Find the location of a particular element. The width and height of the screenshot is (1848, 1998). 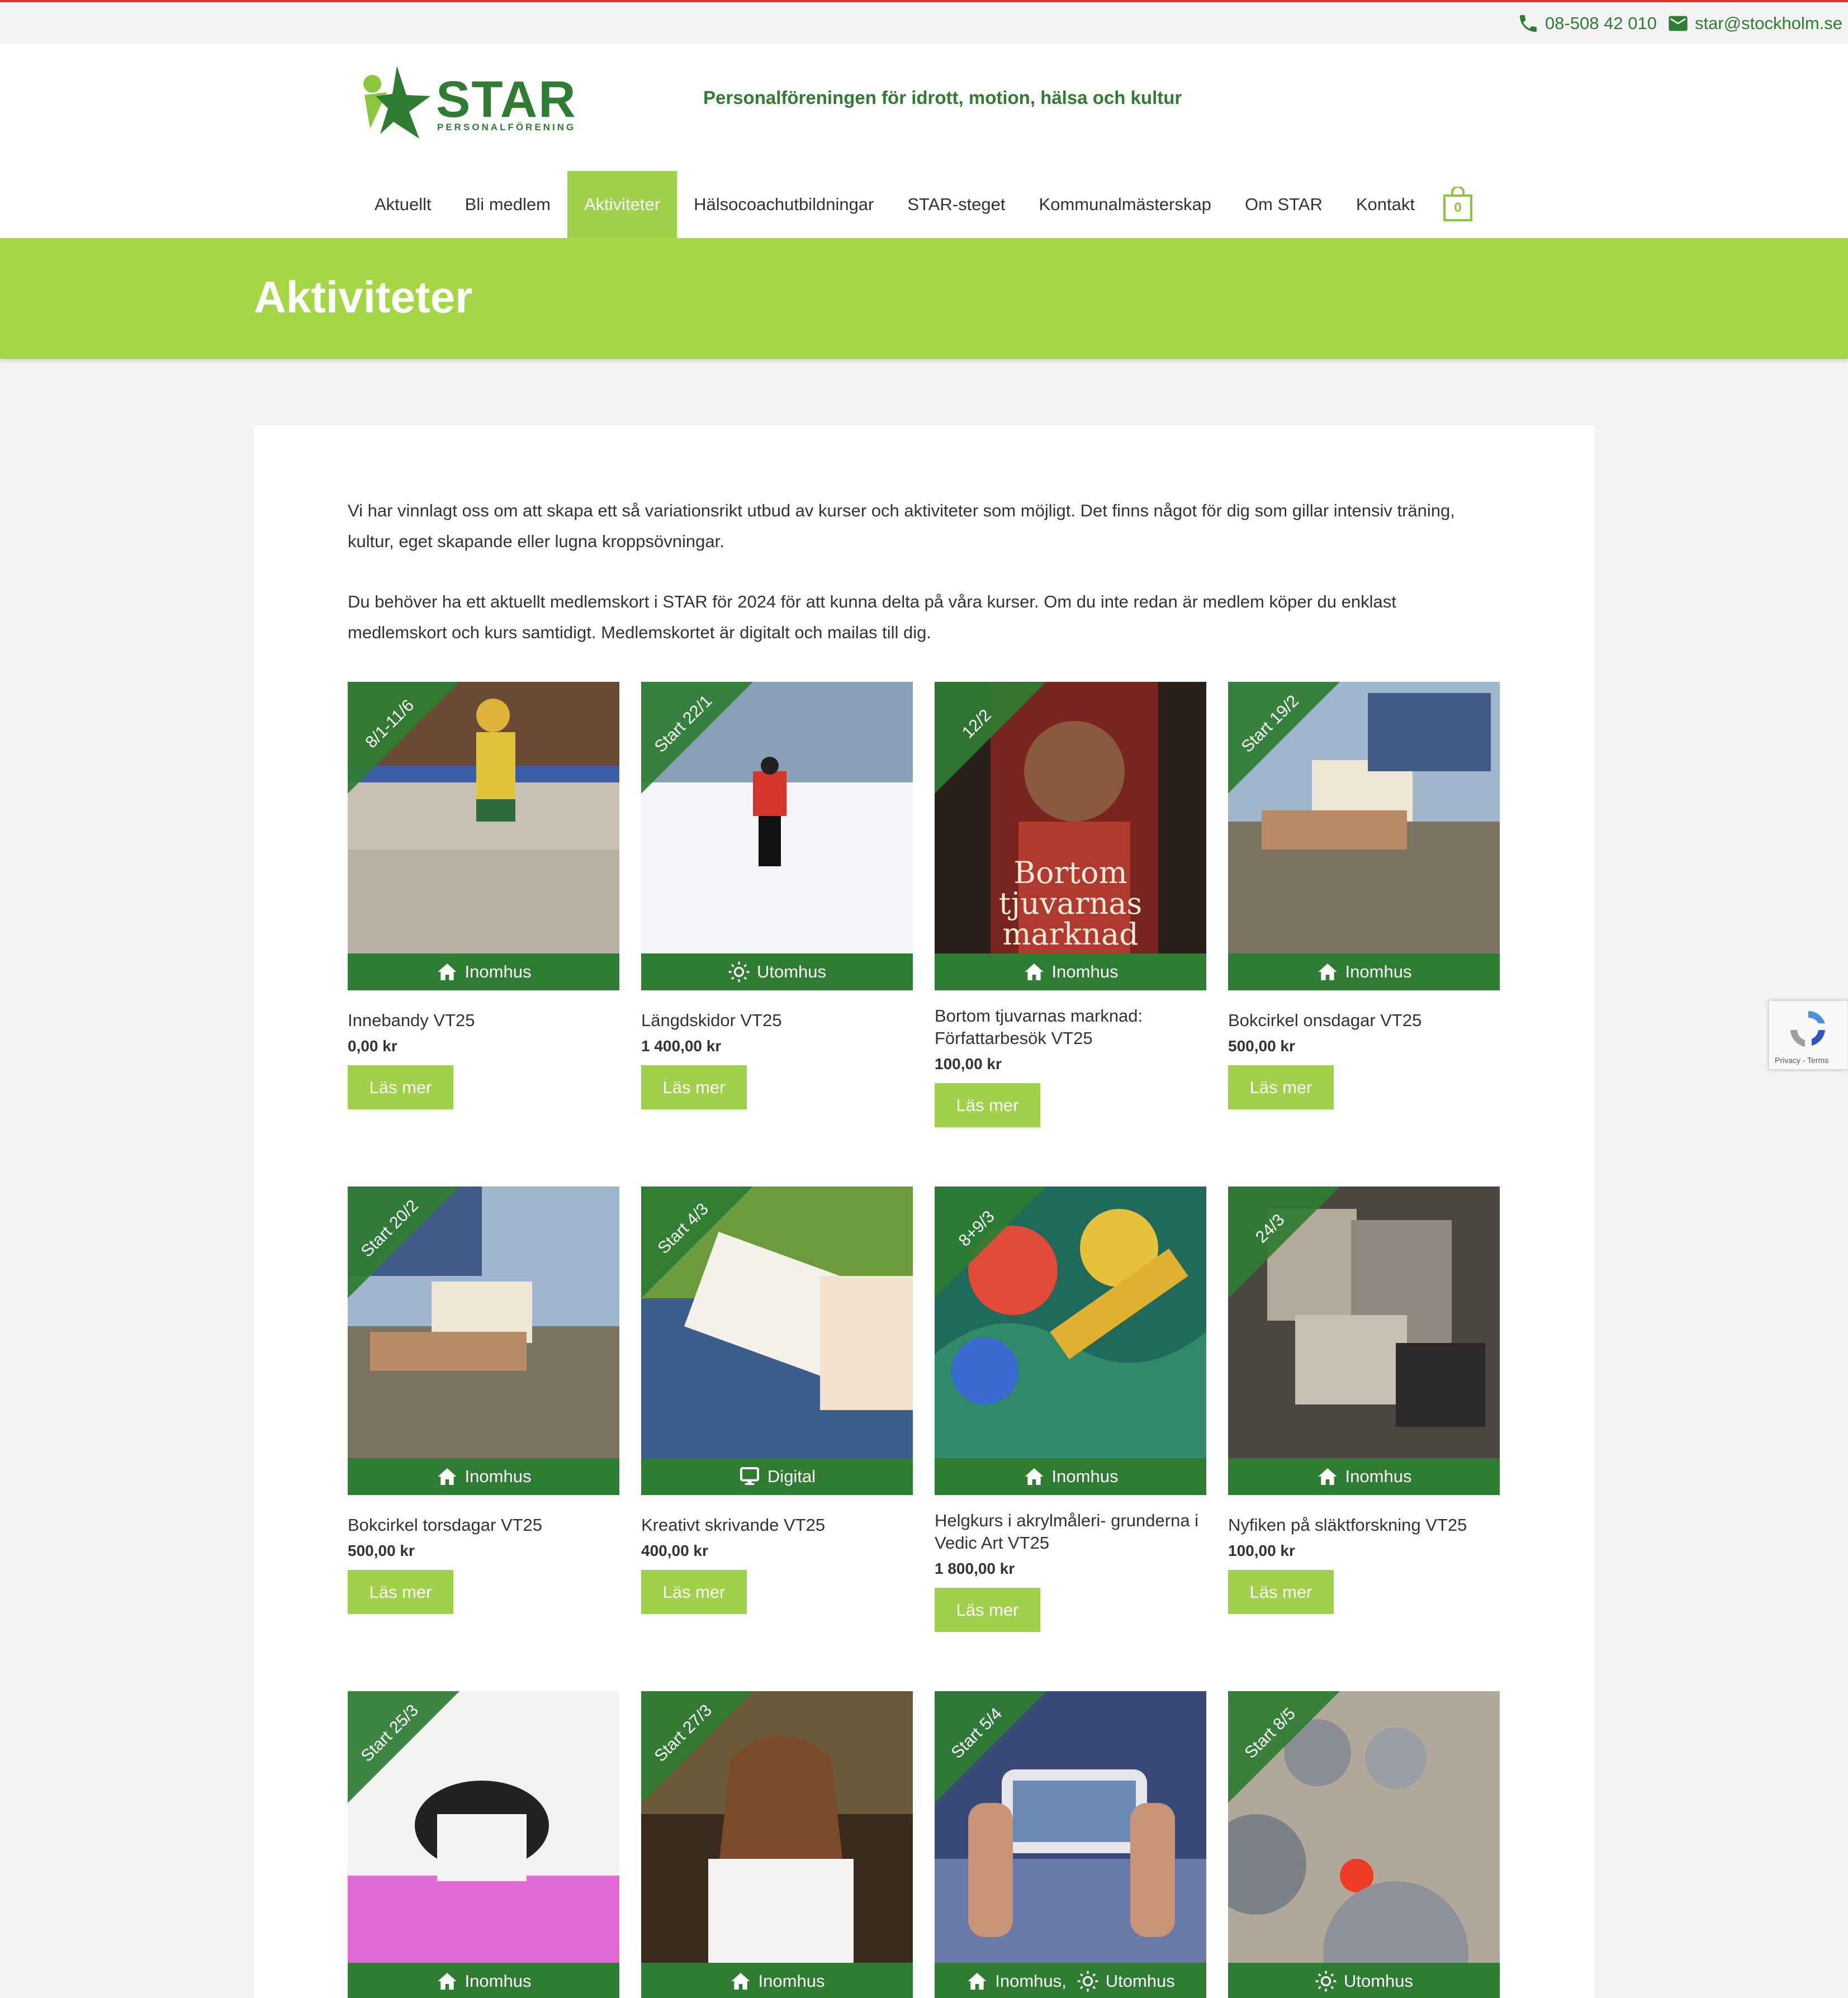

product-card: Start 8/5 Utomhus is located at coordinates (1364, 1844).